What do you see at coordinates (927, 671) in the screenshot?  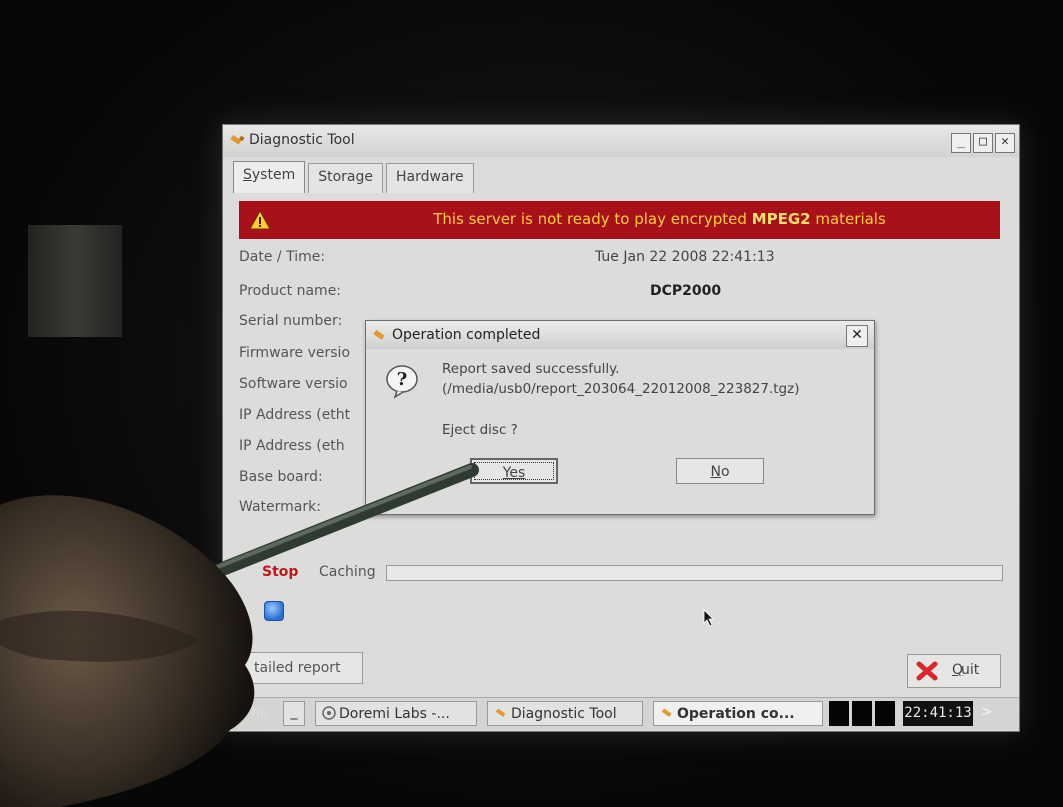 I see `quit-x-icon` at bounding box center [927, 671].